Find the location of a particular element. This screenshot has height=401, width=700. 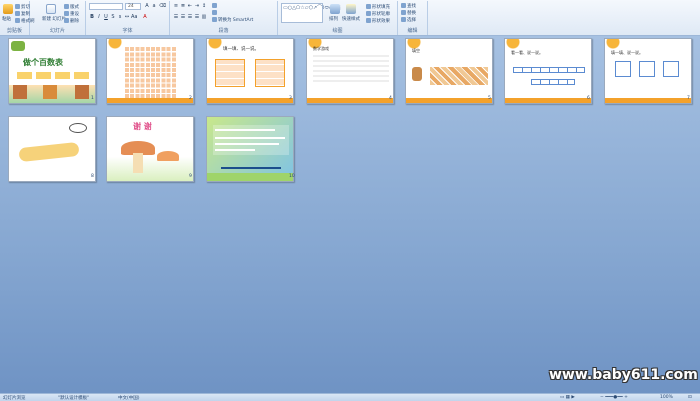

font-name-combo is located at coordinates (106, 6).